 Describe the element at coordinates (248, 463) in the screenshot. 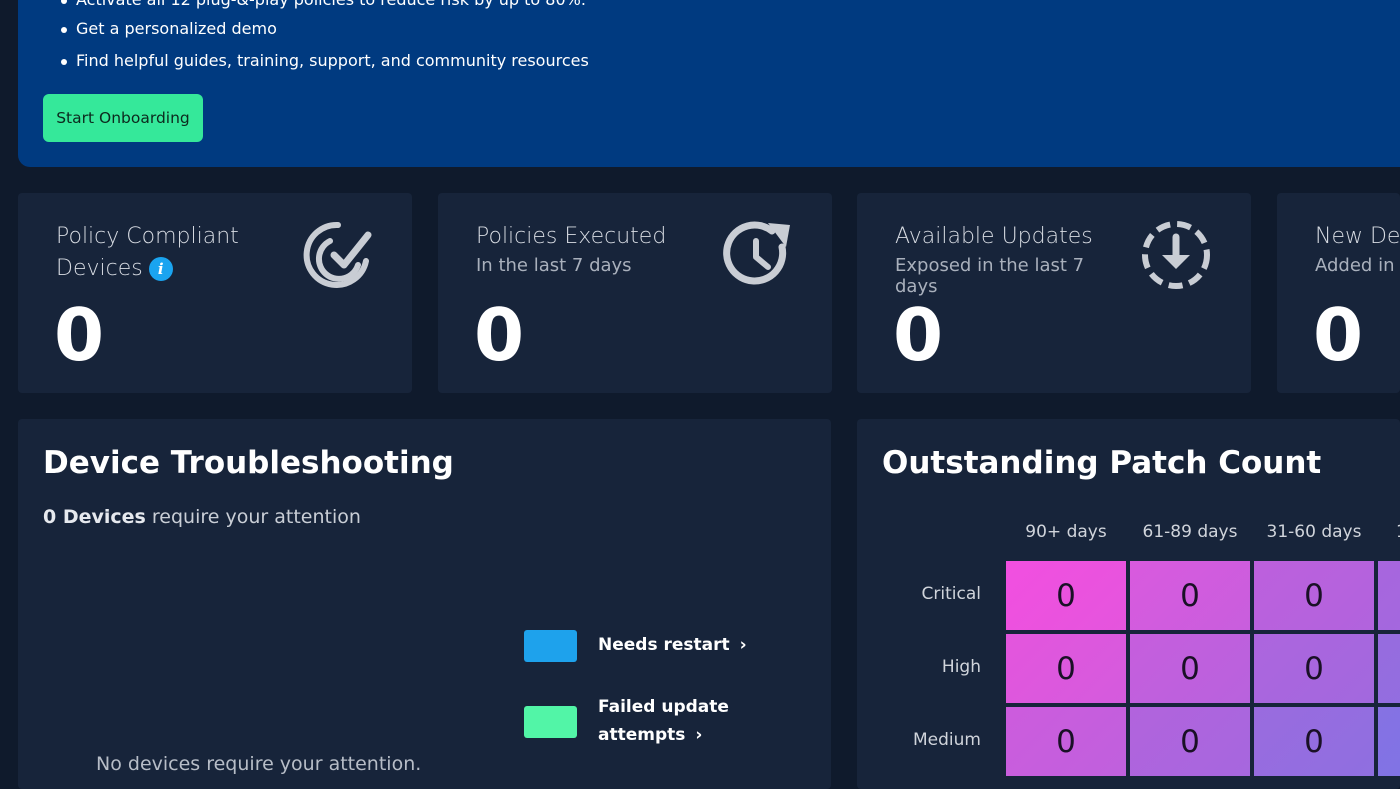

I see `panel-title: Device Troubleshooting` at that location.